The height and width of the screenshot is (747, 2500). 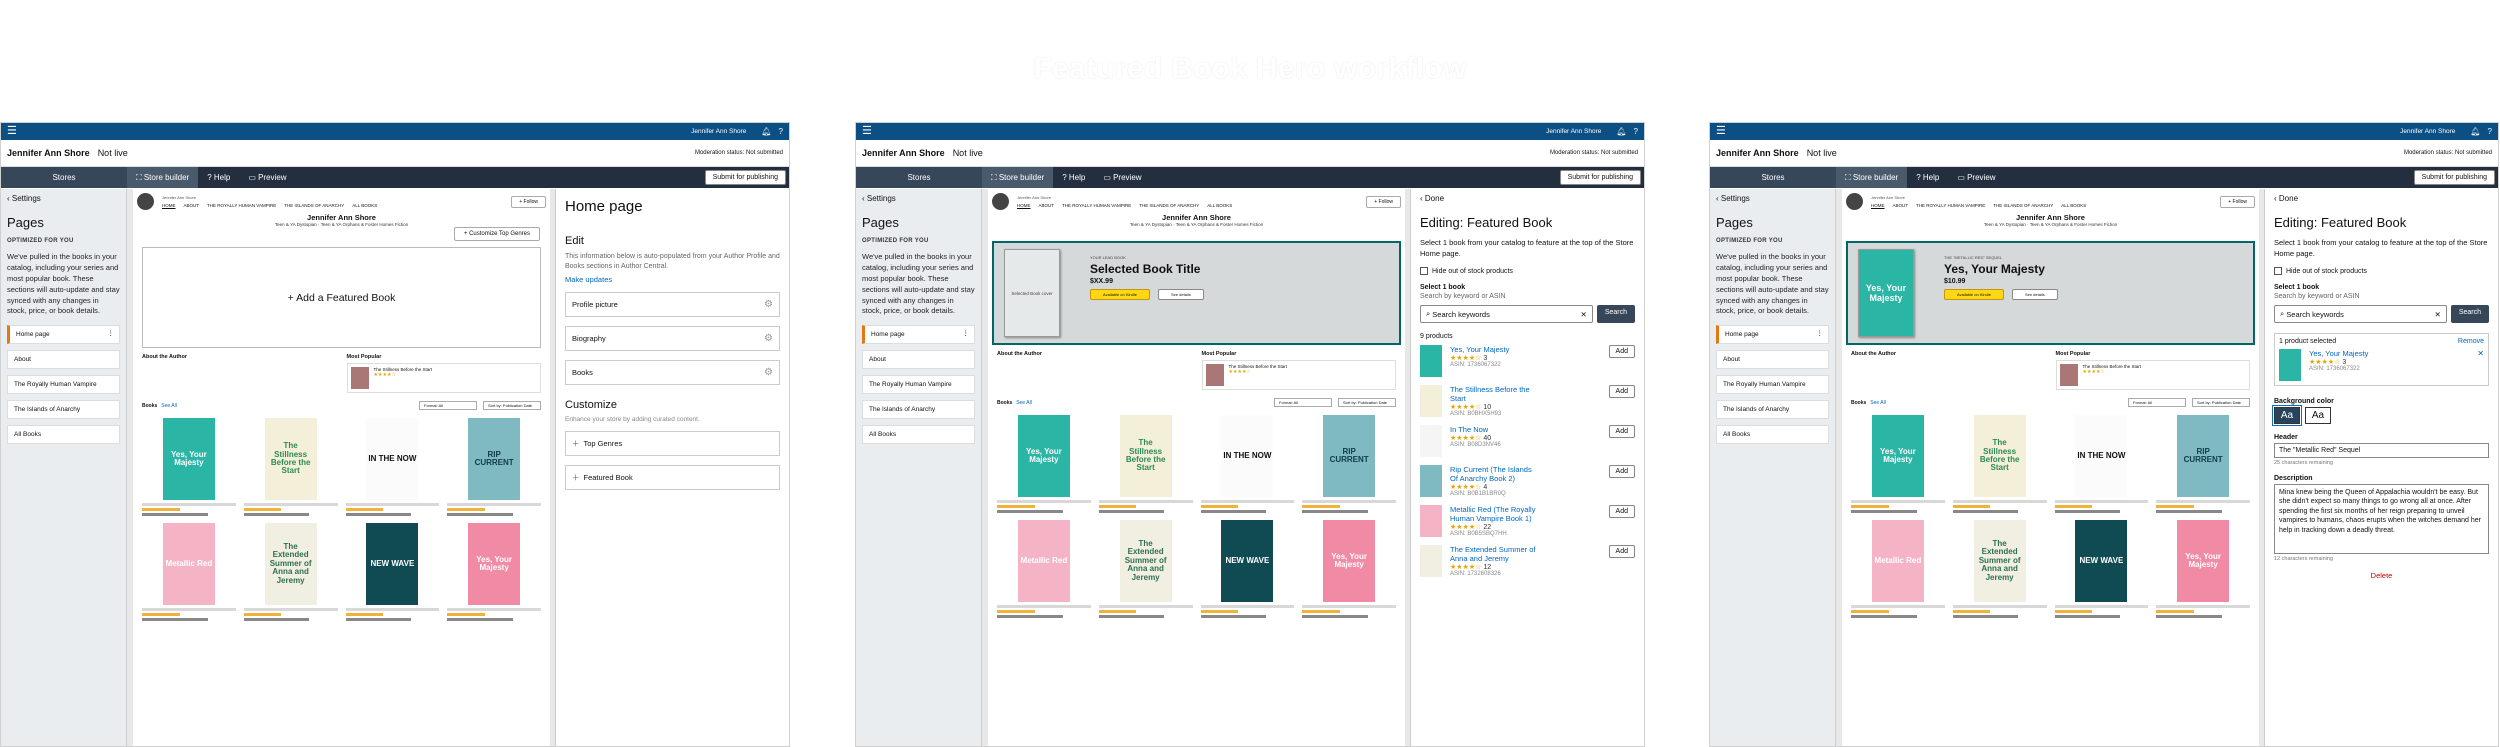 I want to click on tab-help: ? Help, so click(x=218, y=177).